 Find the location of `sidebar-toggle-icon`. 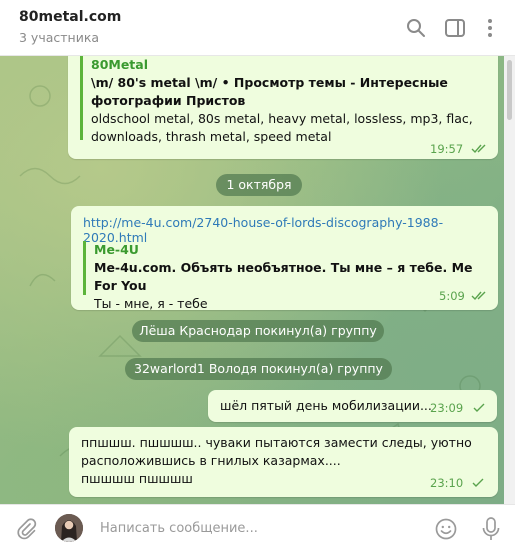

sidebar-toggle-icon is located at coordinates (455, 28).